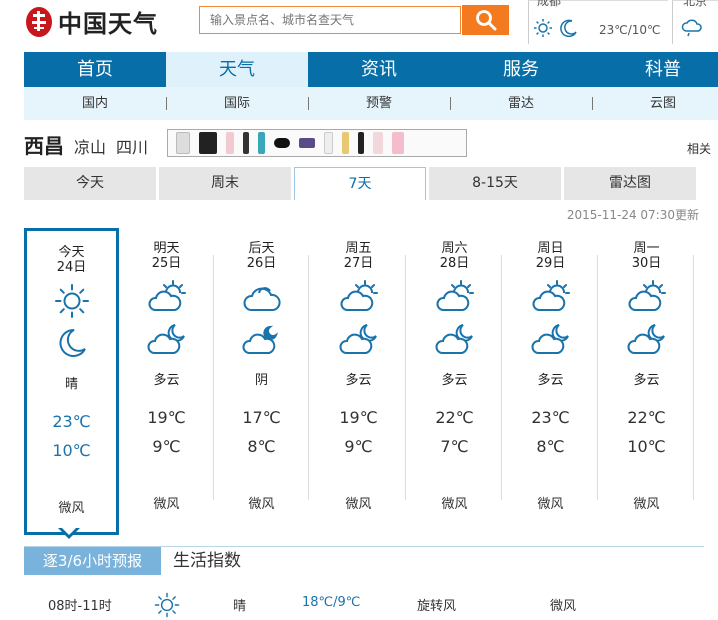 The height and width of the screenshot is (620, 718). I want to click on day-label: 周五, so click(358, 248).